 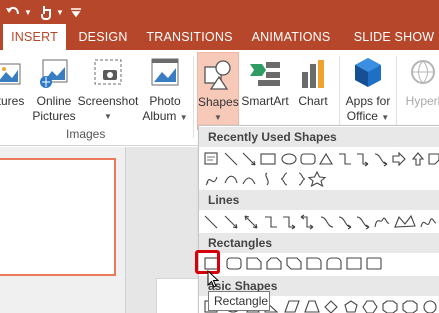 I want to click on undo-dropdown-icon: ▼, so click(x=28, y=12).